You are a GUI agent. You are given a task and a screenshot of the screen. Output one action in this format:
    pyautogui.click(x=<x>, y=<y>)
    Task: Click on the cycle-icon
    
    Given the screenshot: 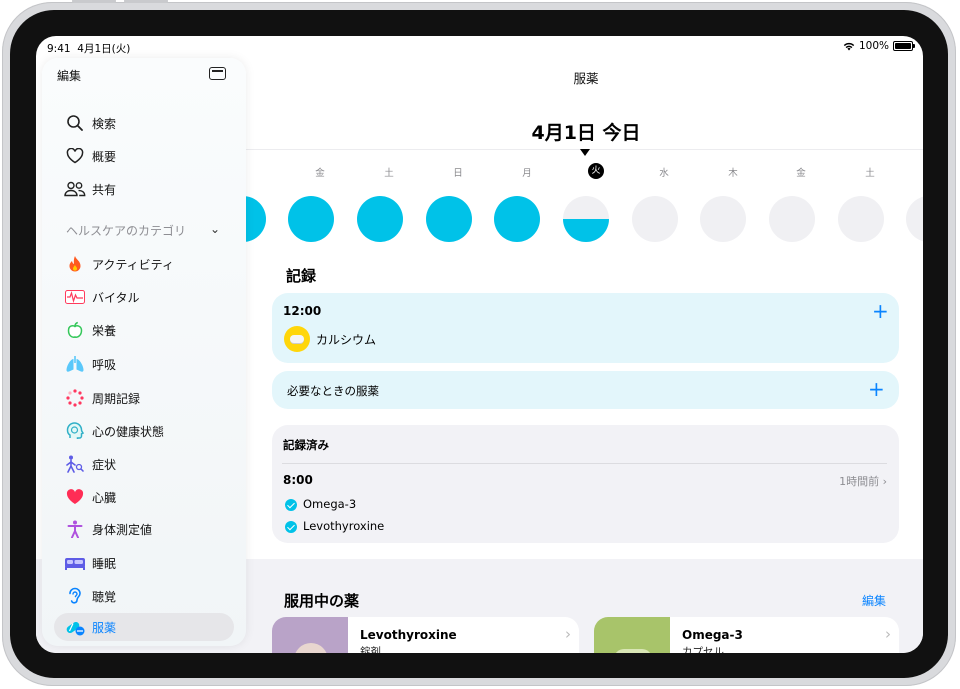 What is the action you would take?
    pyautogui.click(x=75, y=398)
    